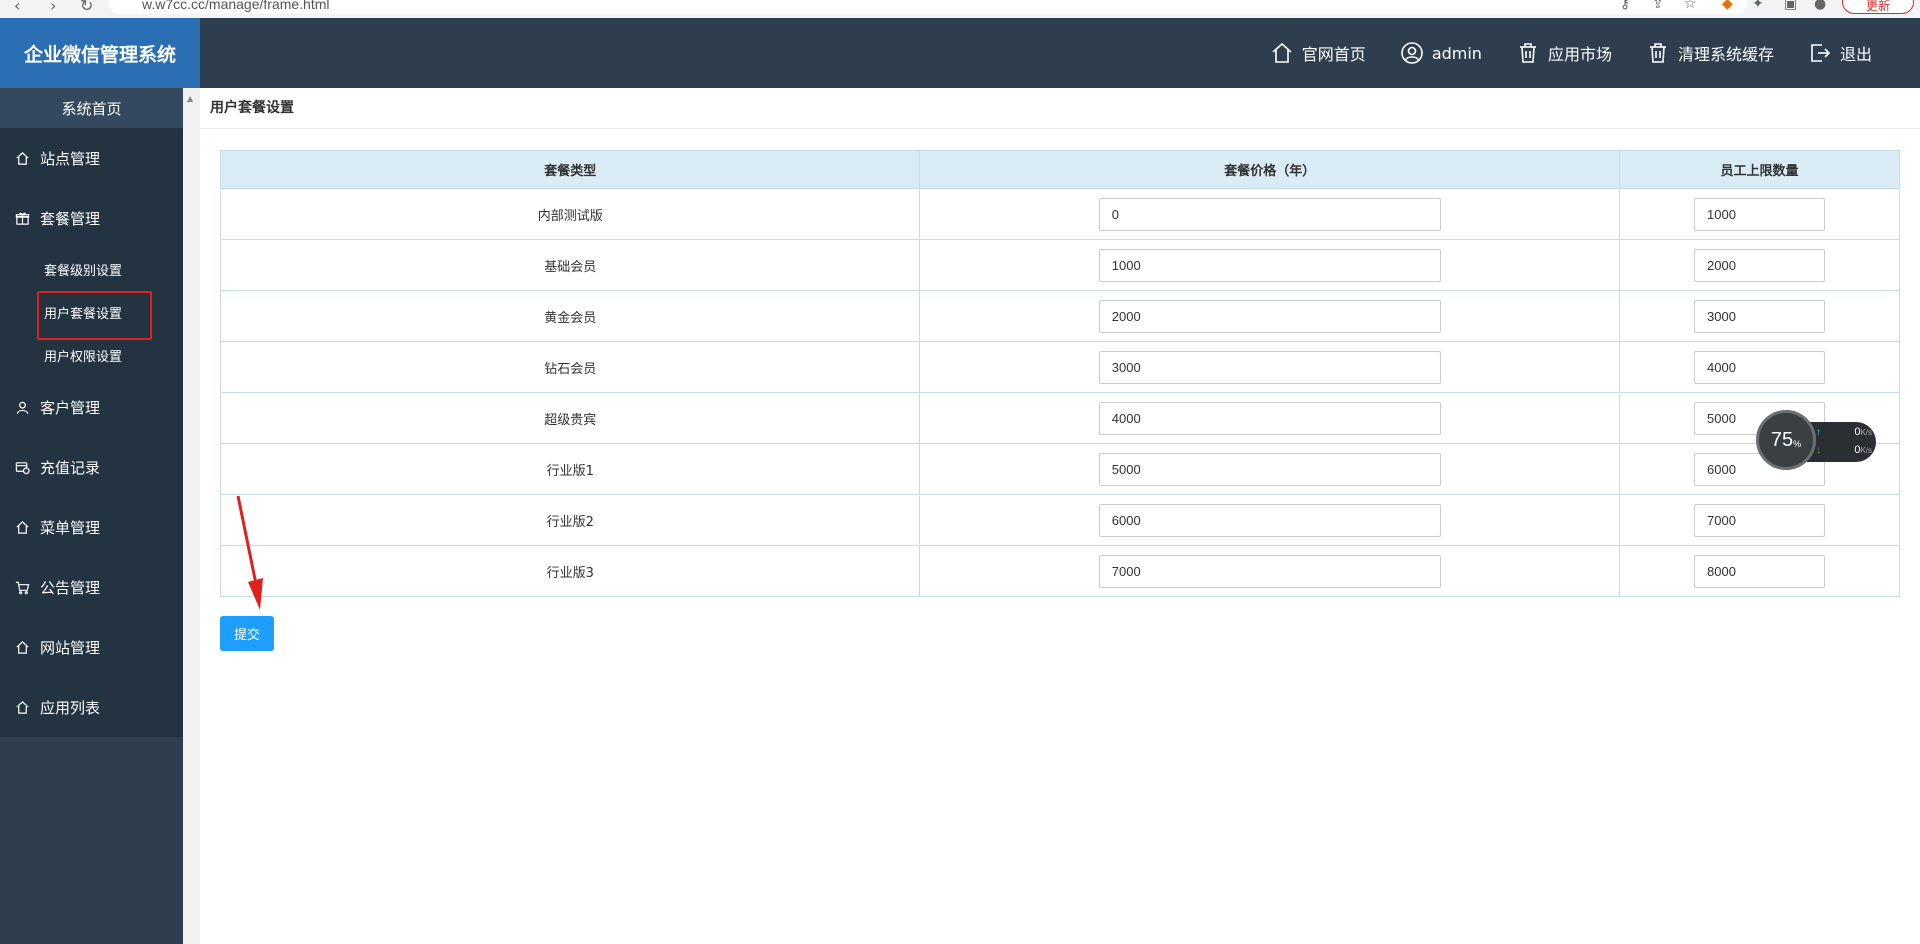  I want to click on sidebar-item-label: 充值记录, so click(70, 467).